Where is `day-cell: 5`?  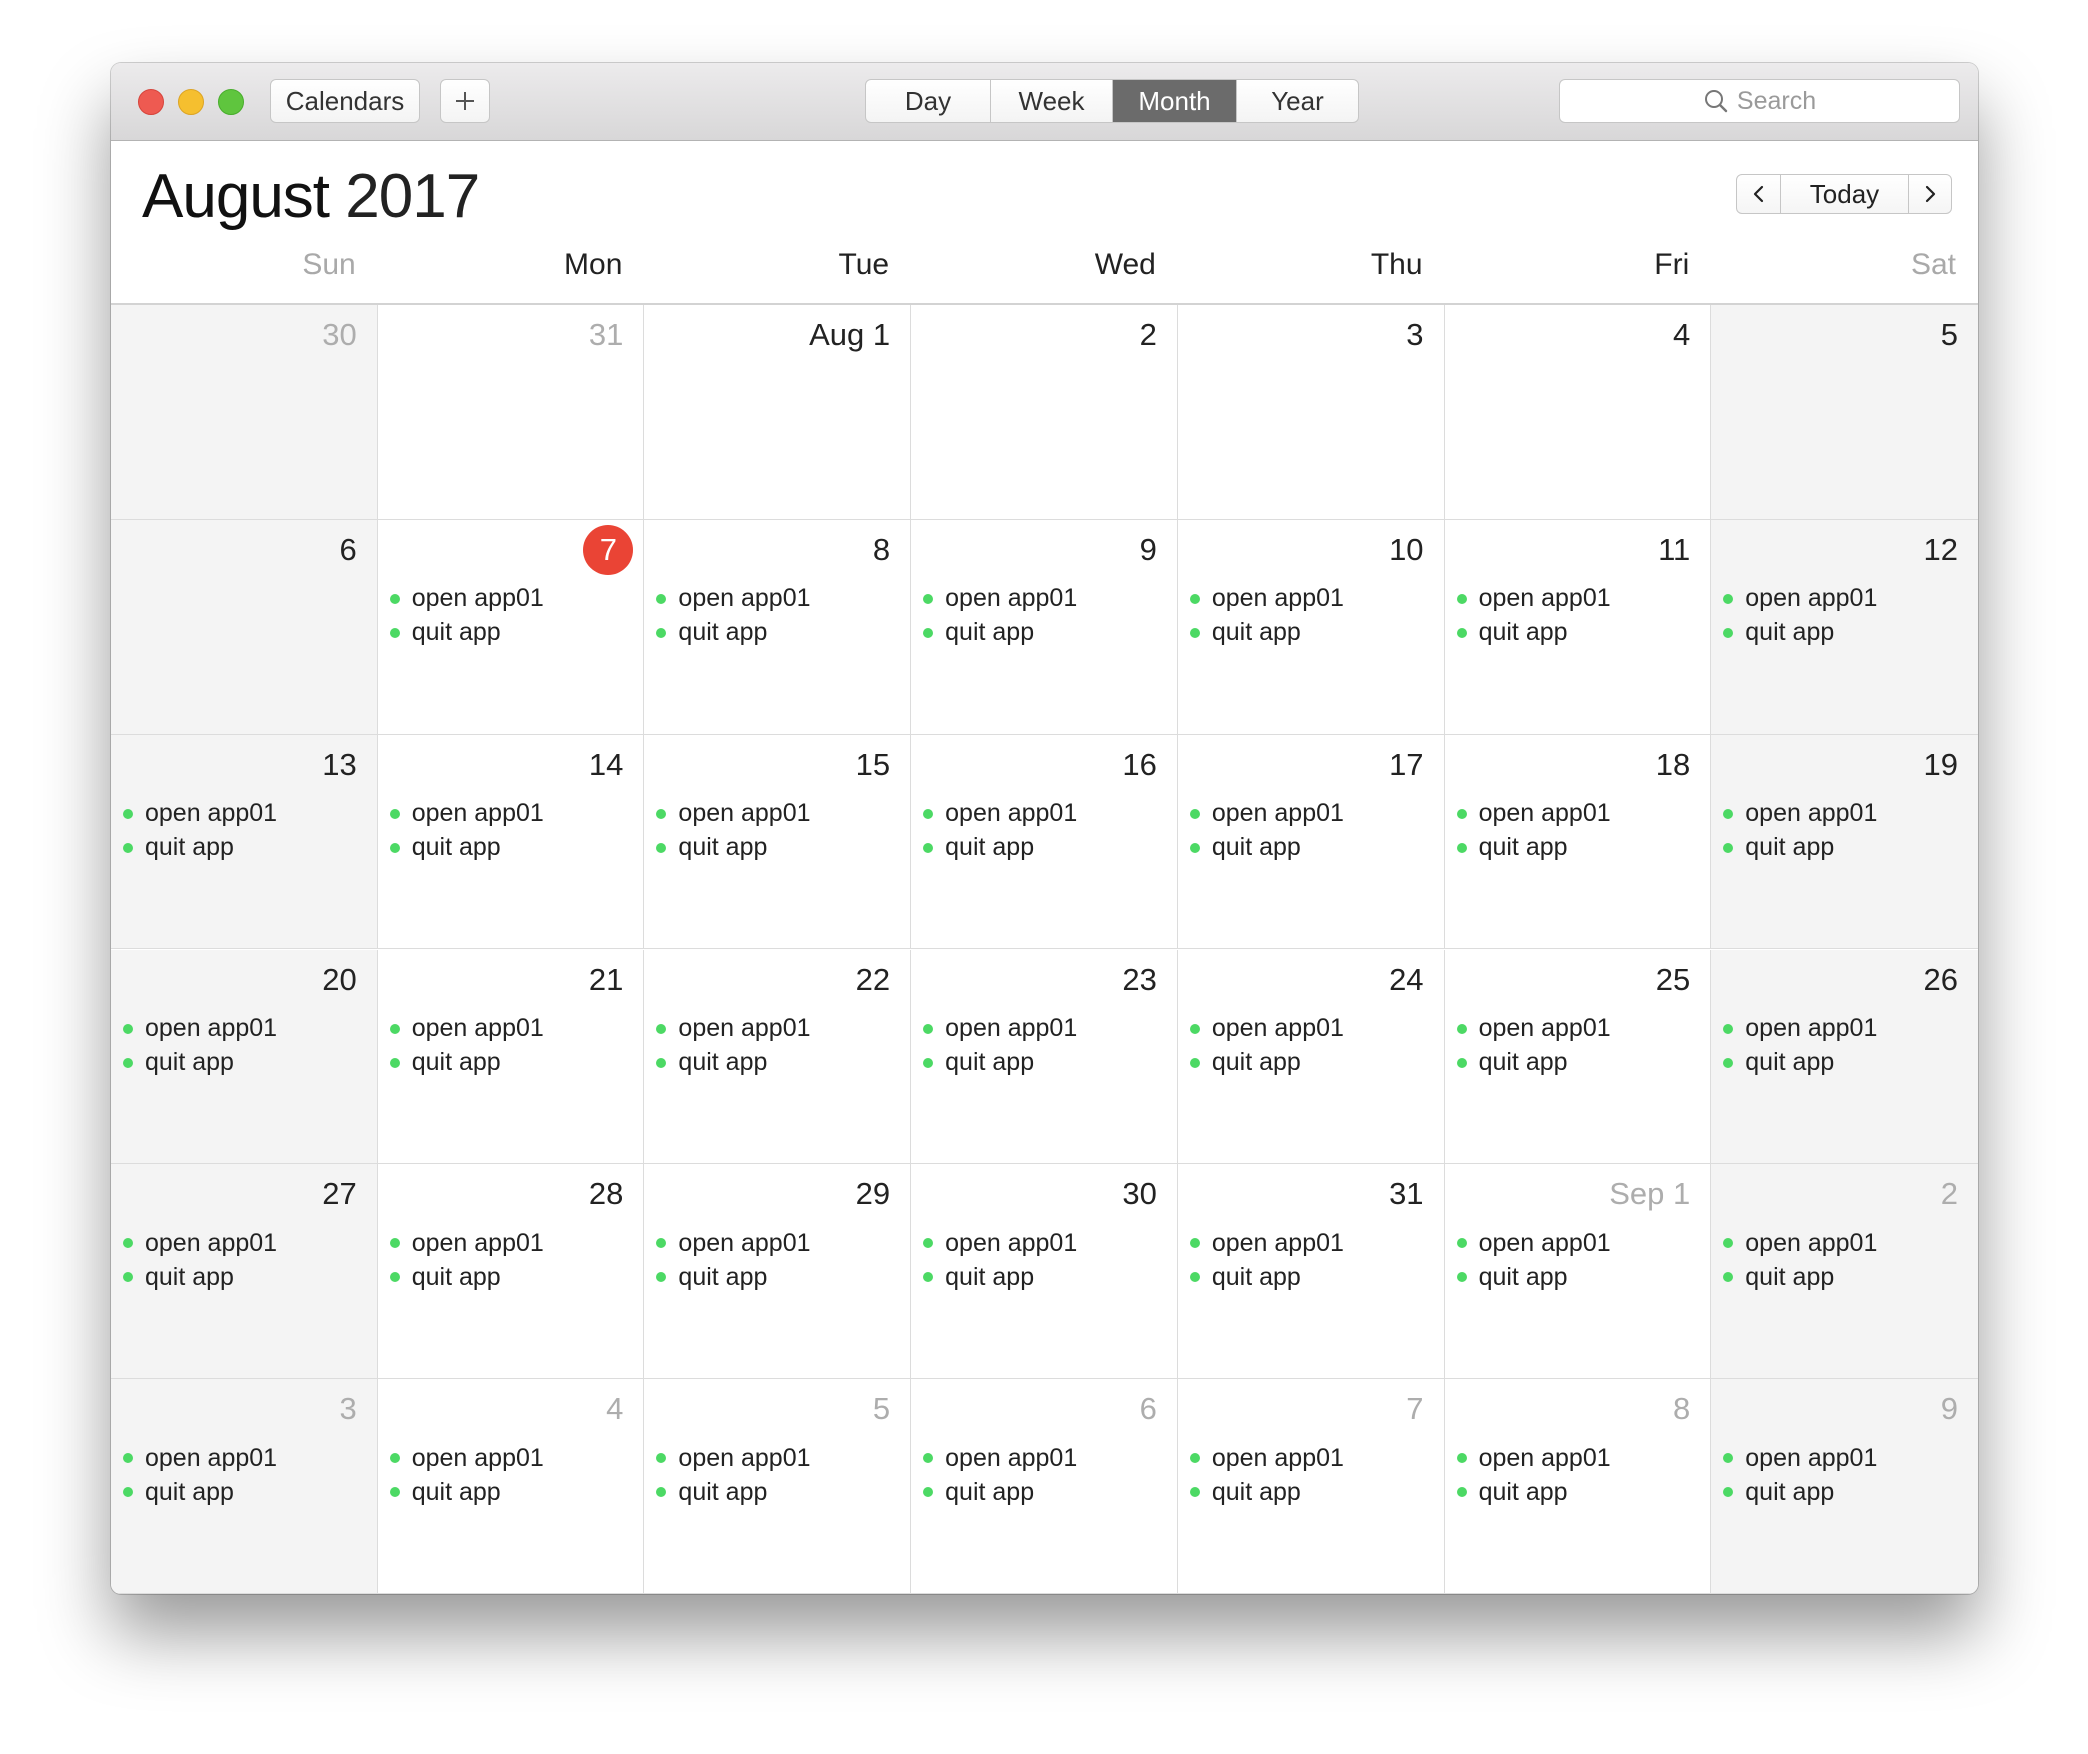
day-cell: 5 is located at coordinates (1844, 412).